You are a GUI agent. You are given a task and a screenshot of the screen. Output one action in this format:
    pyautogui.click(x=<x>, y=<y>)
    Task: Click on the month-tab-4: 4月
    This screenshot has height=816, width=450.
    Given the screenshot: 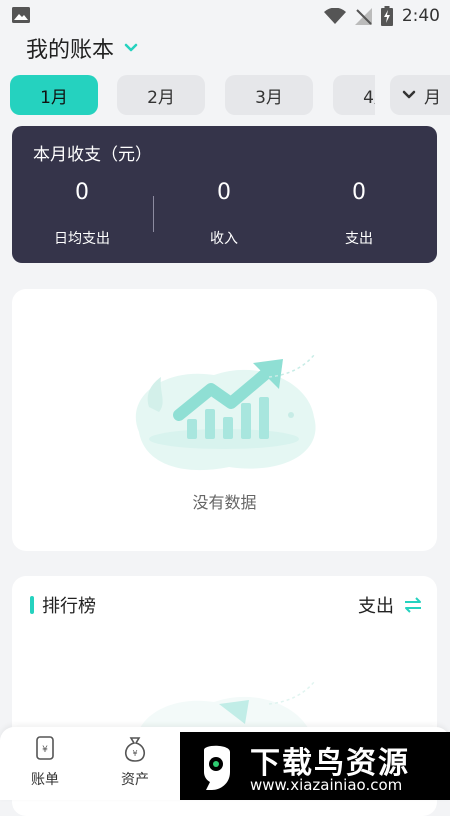 What is the action you would take?
    pyautogui.click(x=354, y=95)
    